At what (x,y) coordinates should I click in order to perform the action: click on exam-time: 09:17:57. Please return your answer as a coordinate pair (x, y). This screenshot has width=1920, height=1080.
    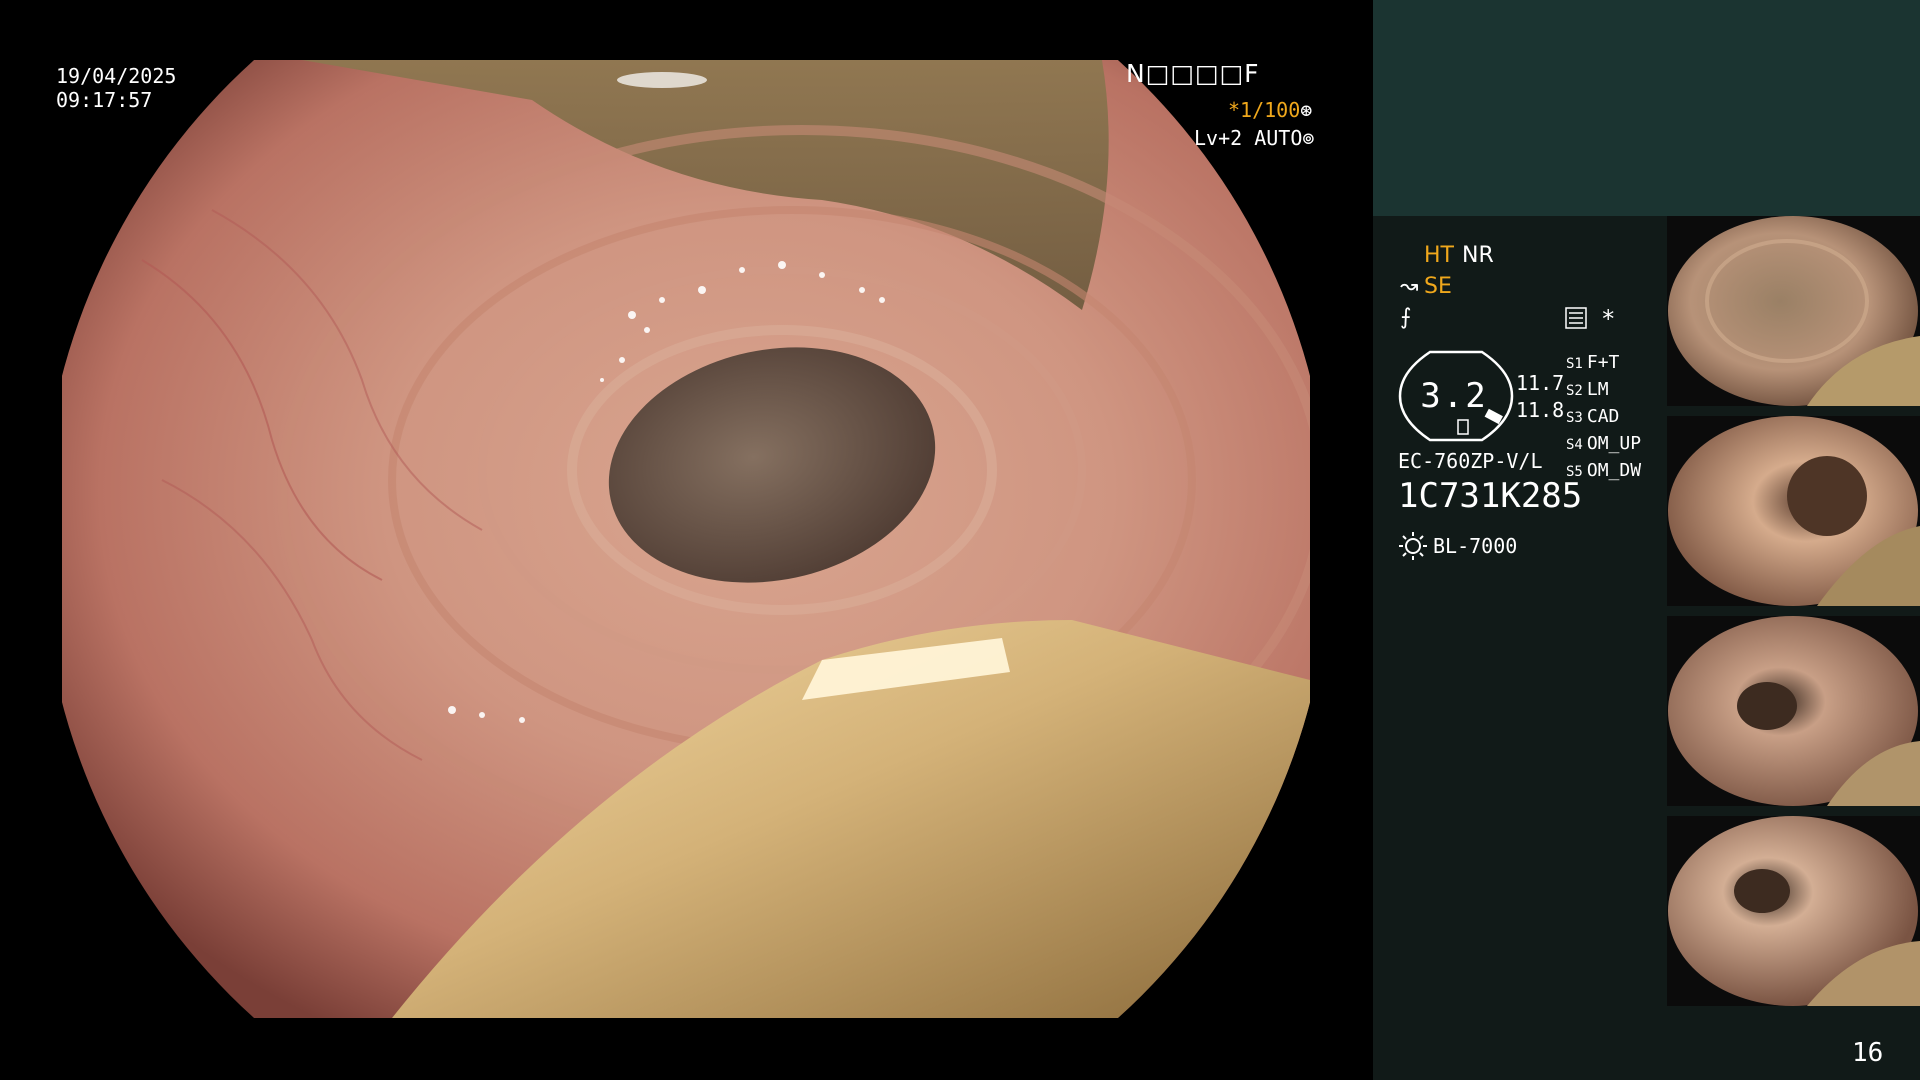
    Looking at the image, I should click on (104, 100).